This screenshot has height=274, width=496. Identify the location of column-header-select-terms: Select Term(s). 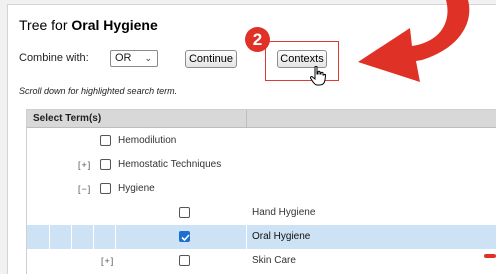
(137, 119).